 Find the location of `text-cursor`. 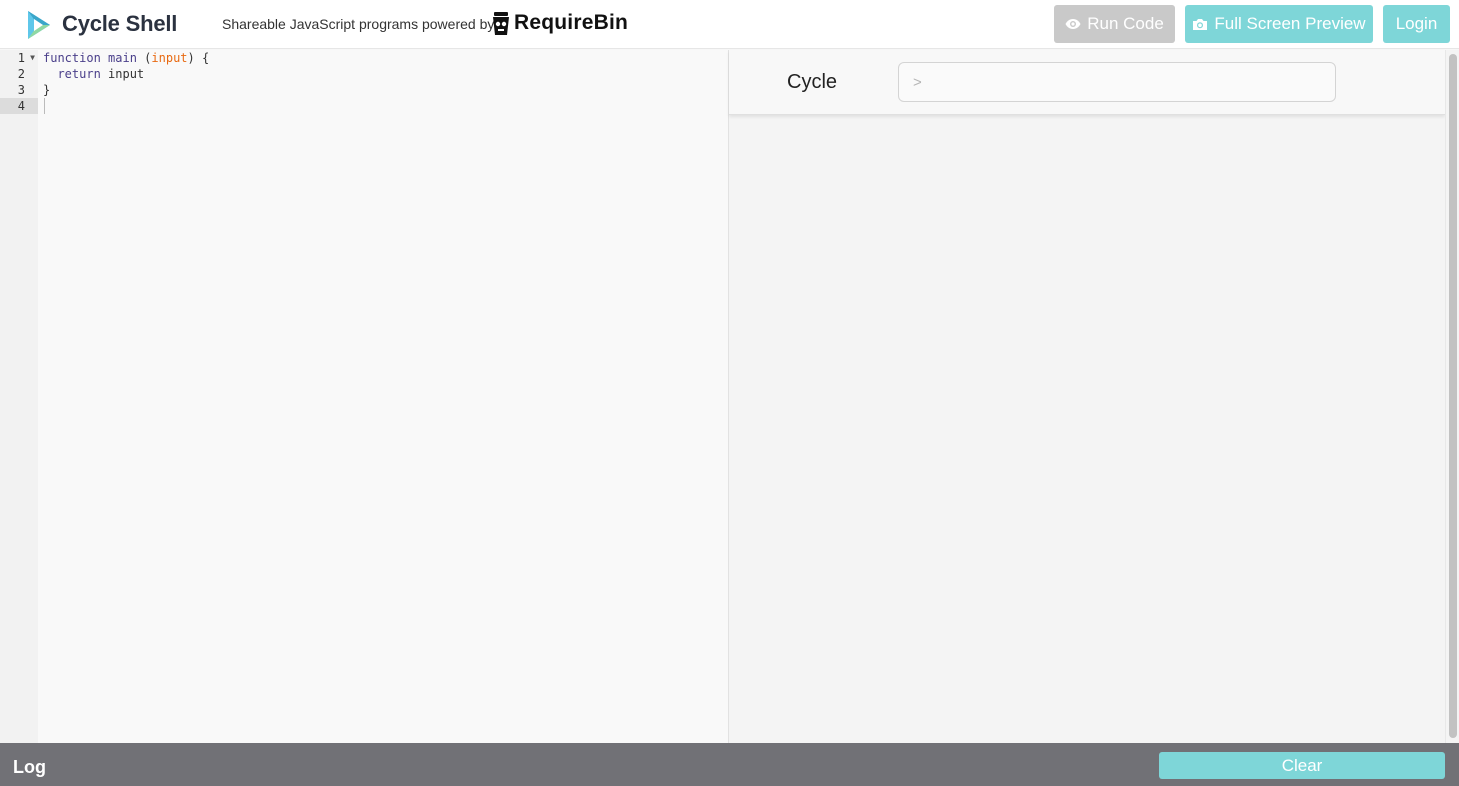

text-cursor is located at coordinates (44, 106).